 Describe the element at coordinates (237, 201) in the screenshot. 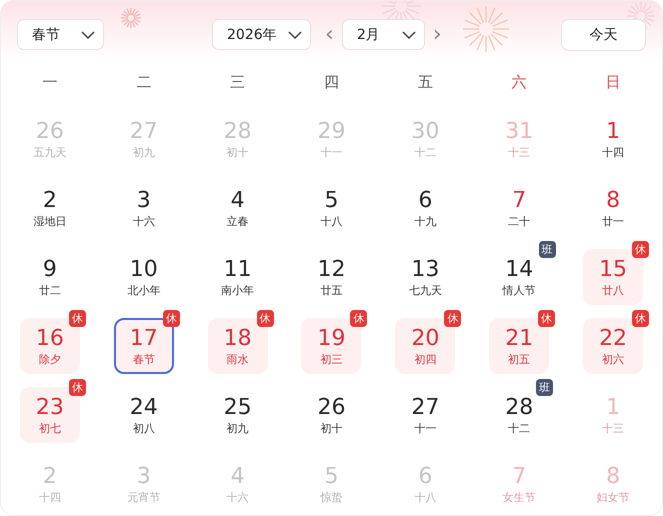

I see `day-number: 4` at that location.